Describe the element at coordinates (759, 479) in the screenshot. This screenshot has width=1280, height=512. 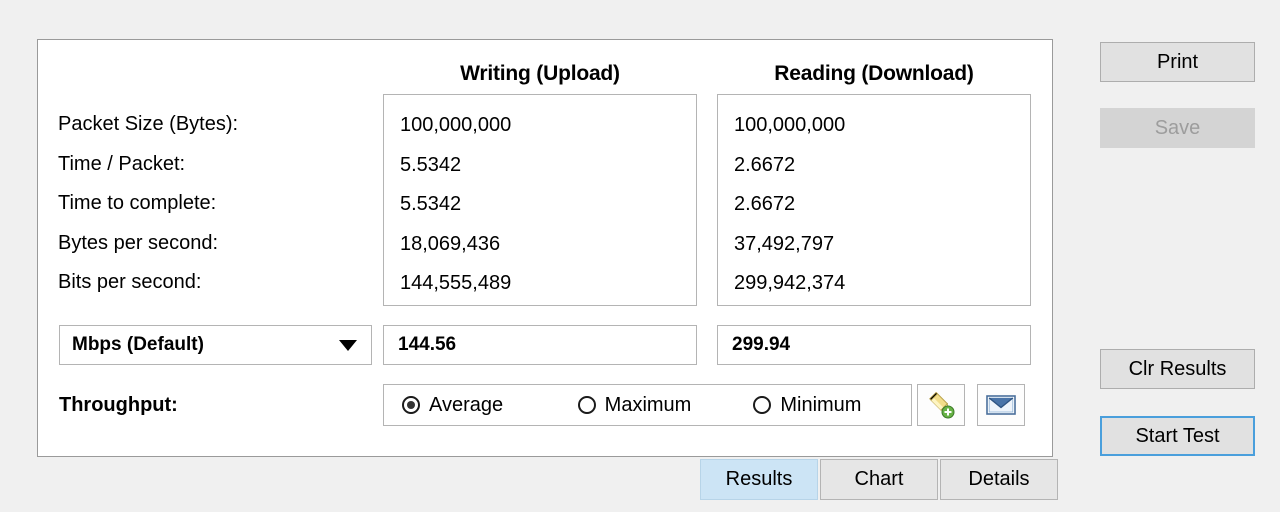
I see `tab-results: Results` at that location.